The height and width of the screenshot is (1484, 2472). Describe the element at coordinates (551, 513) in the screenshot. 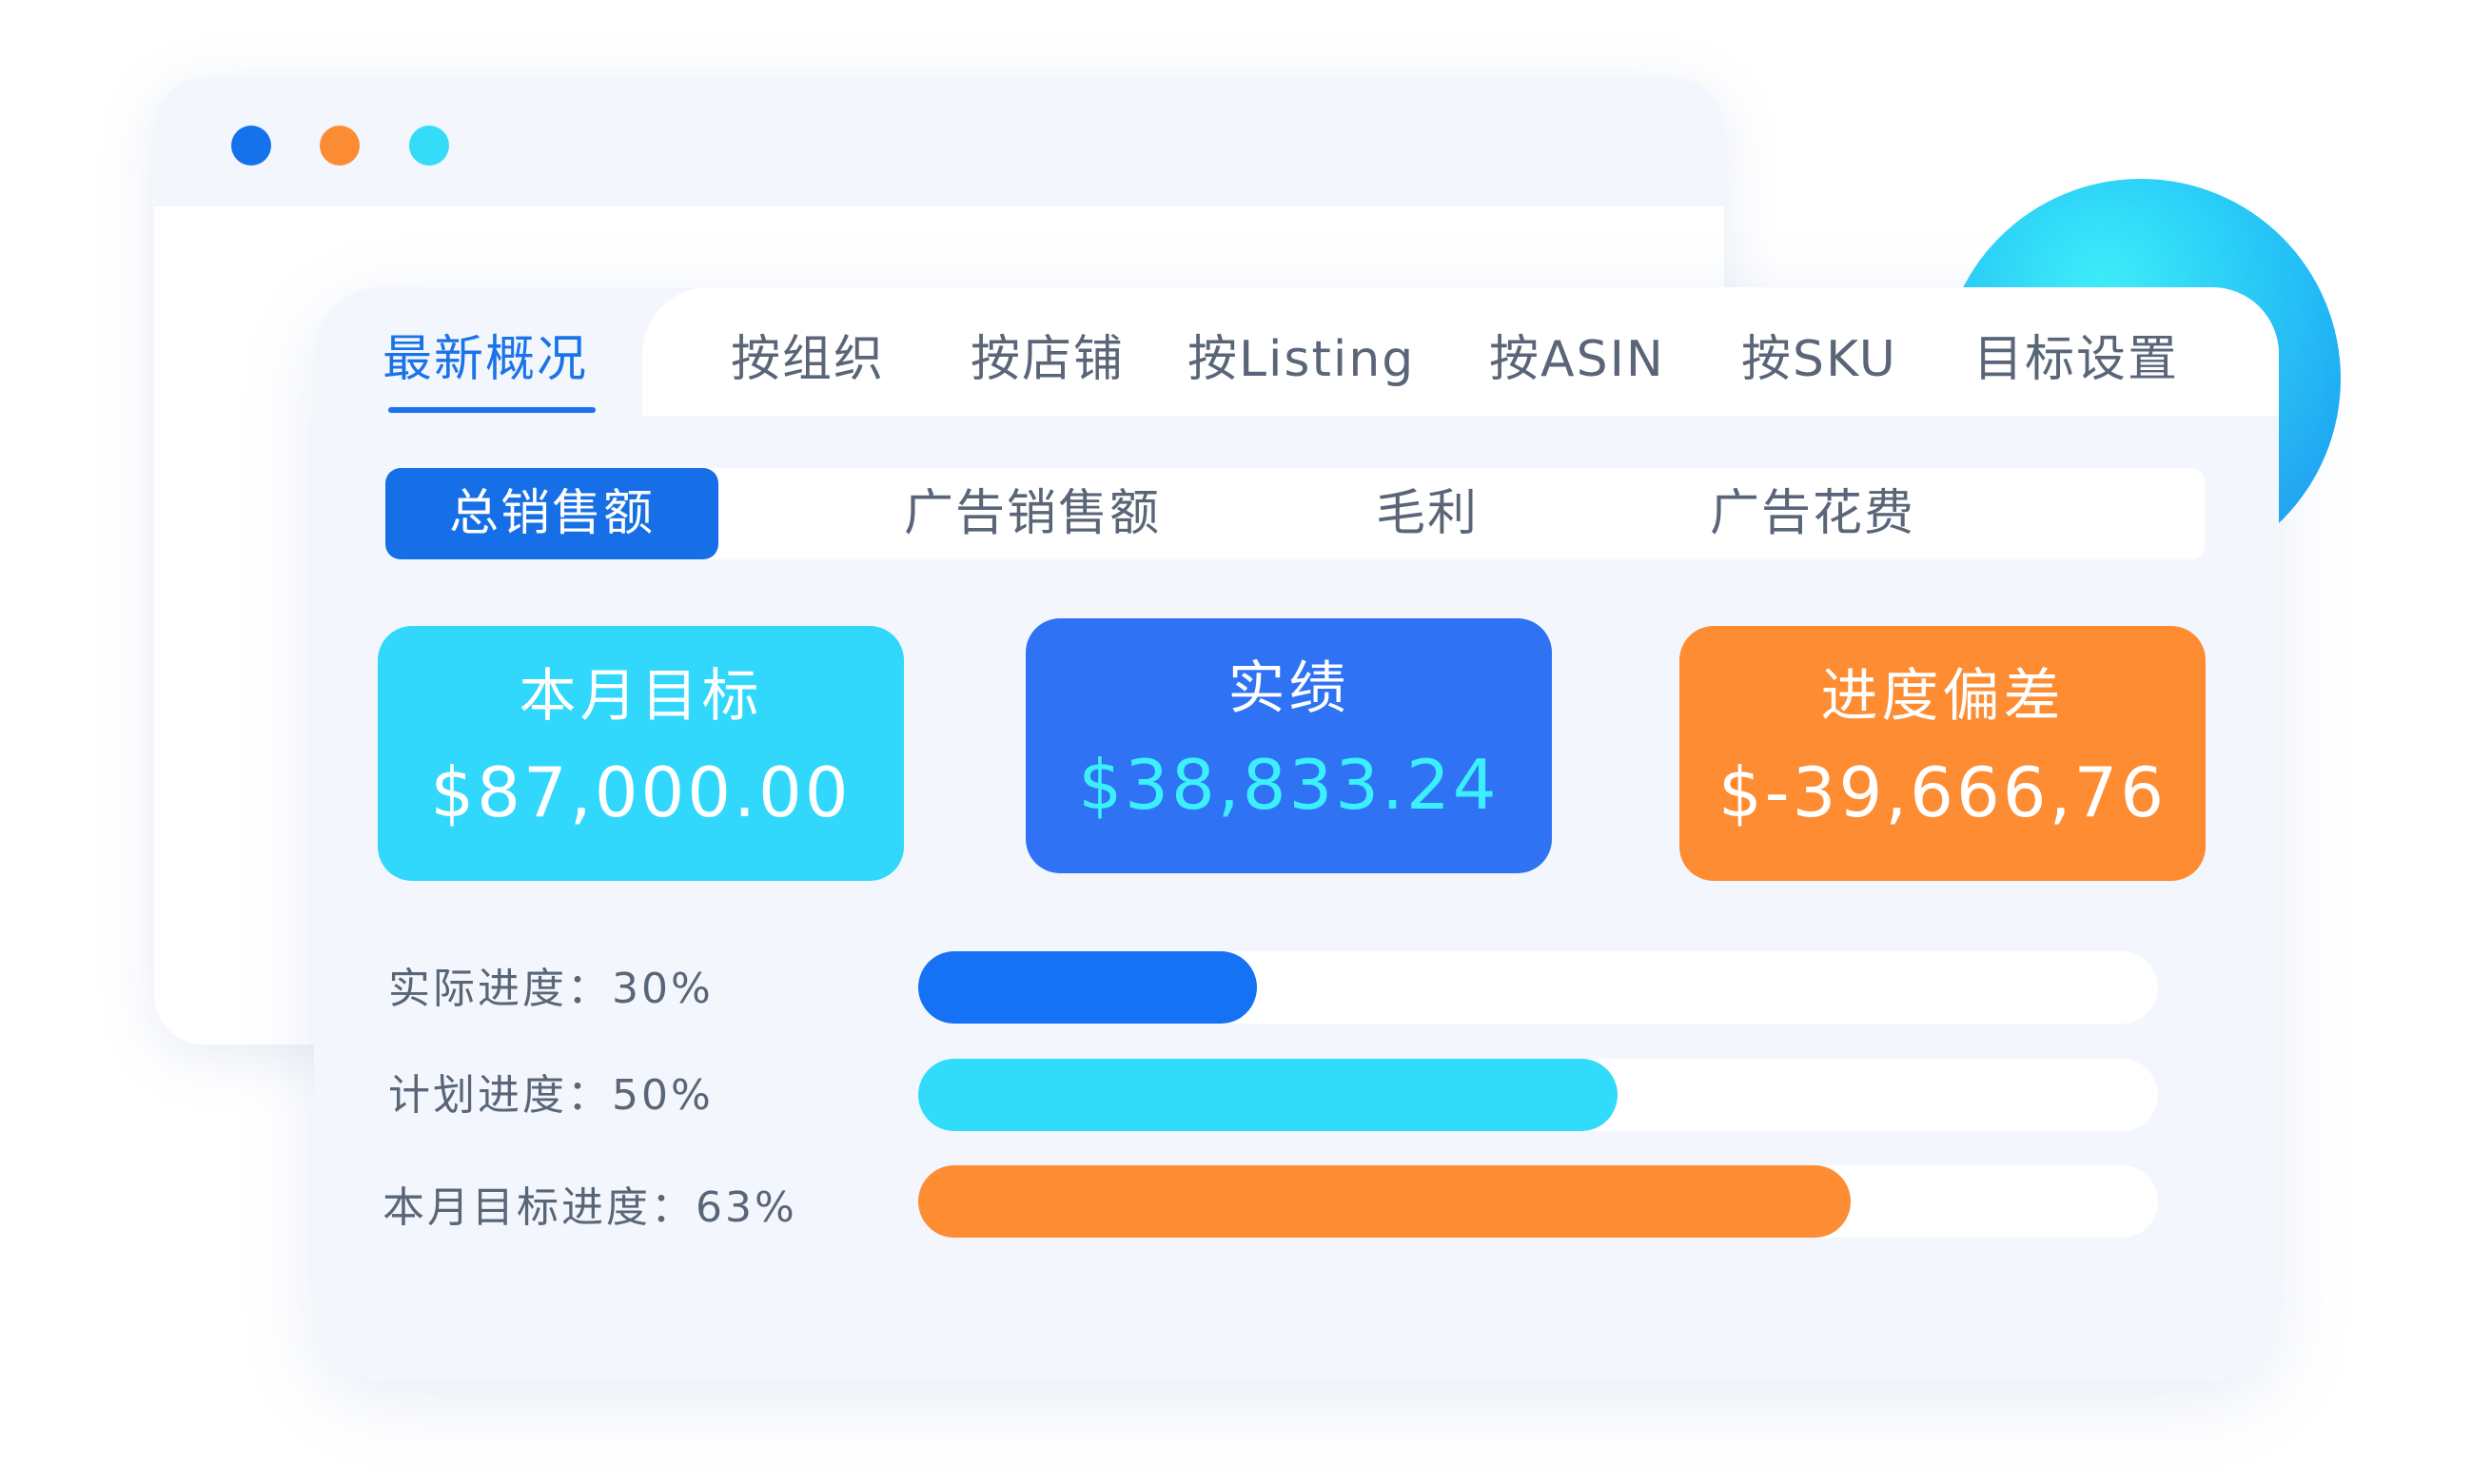

I see `metric-tab-total-sales: 总销售额` at that location.